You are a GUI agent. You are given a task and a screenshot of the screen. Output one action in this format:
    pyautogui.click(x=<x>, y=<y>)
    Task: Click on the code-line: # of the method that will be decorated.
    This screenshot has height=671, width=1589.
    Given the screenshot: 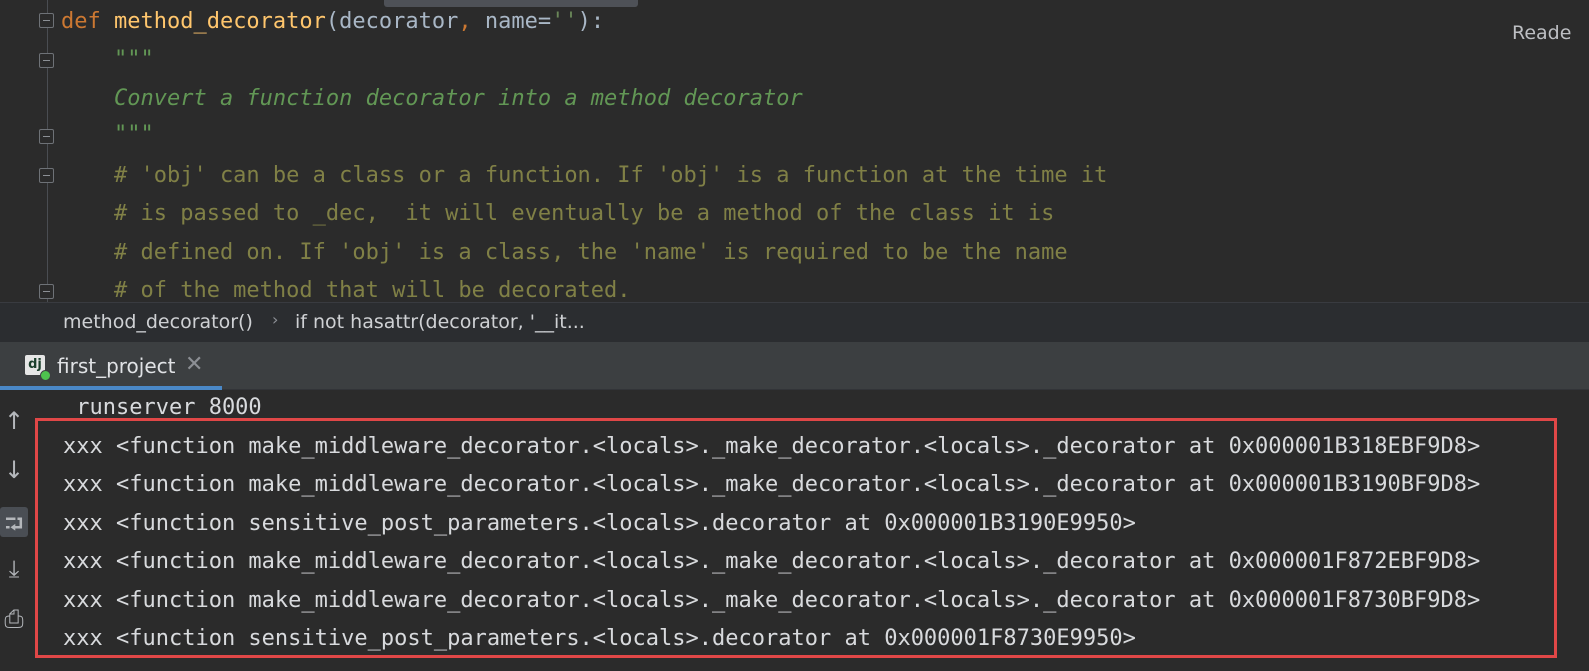 What is the action you would take?
    pyautogui.click(x=346, y=289)
    